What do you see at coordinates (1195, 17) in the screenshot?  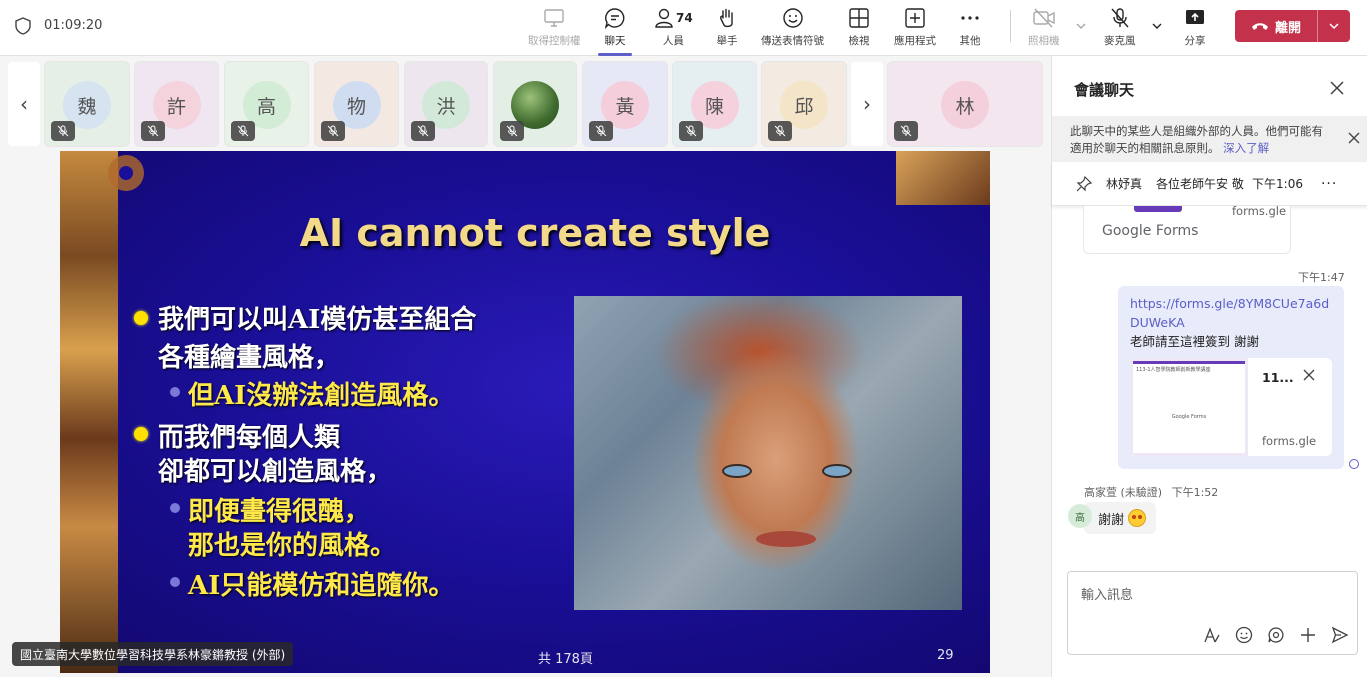 I see `share-icon` at bounding box center [1195, 17].